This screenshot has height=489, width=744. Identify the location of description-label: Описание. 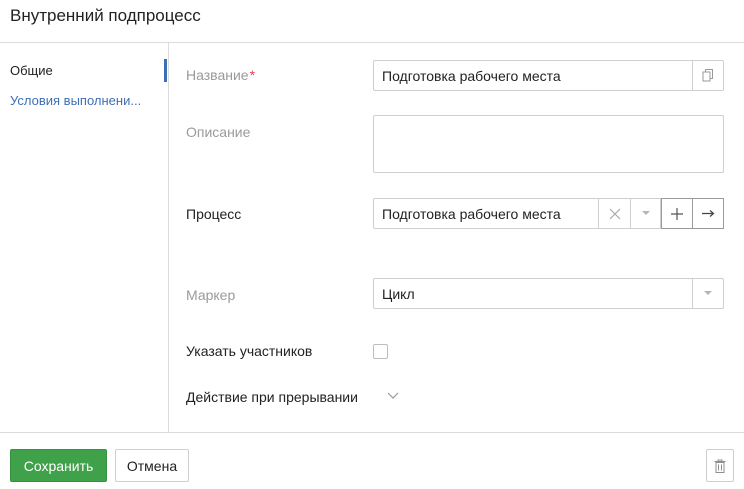
(218, 132).